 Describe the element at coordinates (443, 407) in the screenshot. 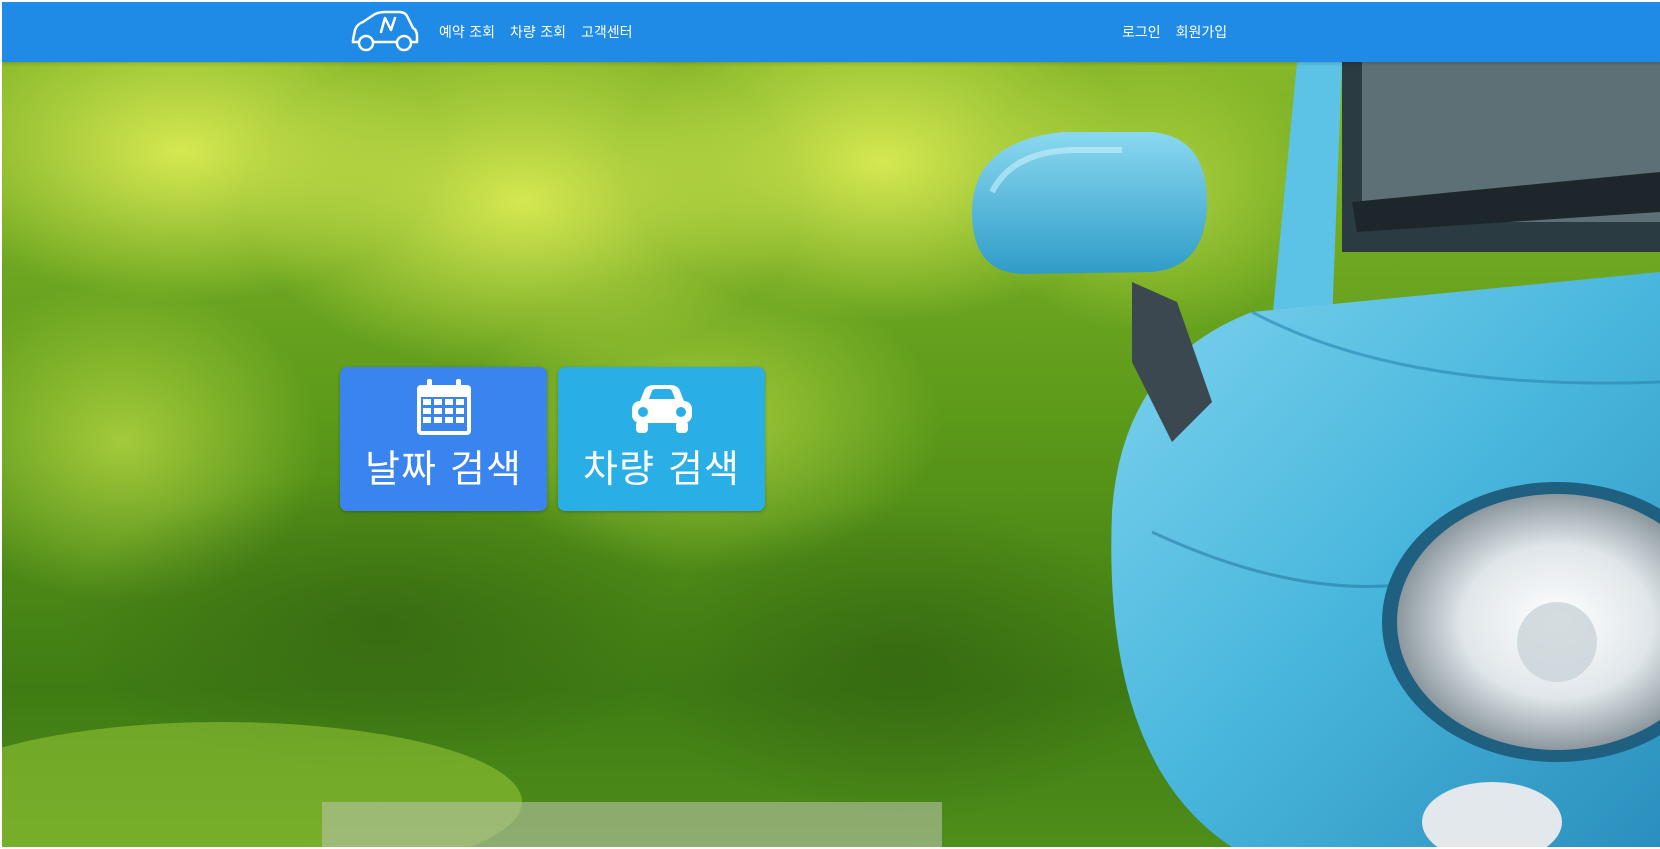

I see `calendar-icon` at that location.